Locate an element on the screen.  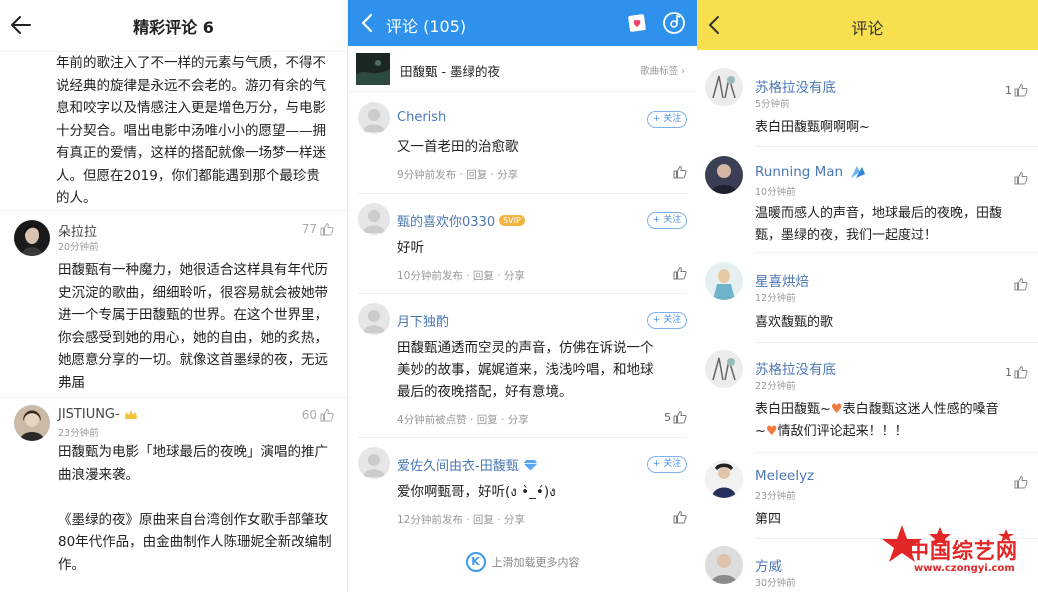
like-count: 1 is located at coordinates (1008, 90).